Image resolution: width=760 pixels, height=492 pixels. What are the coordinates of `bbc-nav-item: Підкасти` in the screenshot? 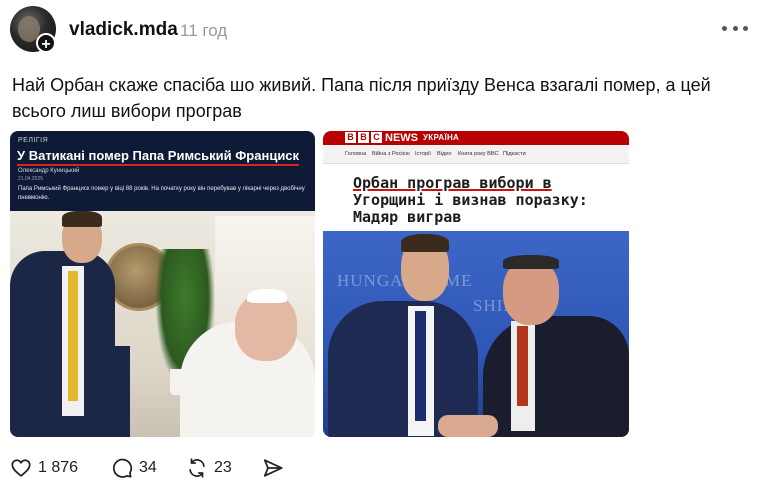 It's located at (514, 154).